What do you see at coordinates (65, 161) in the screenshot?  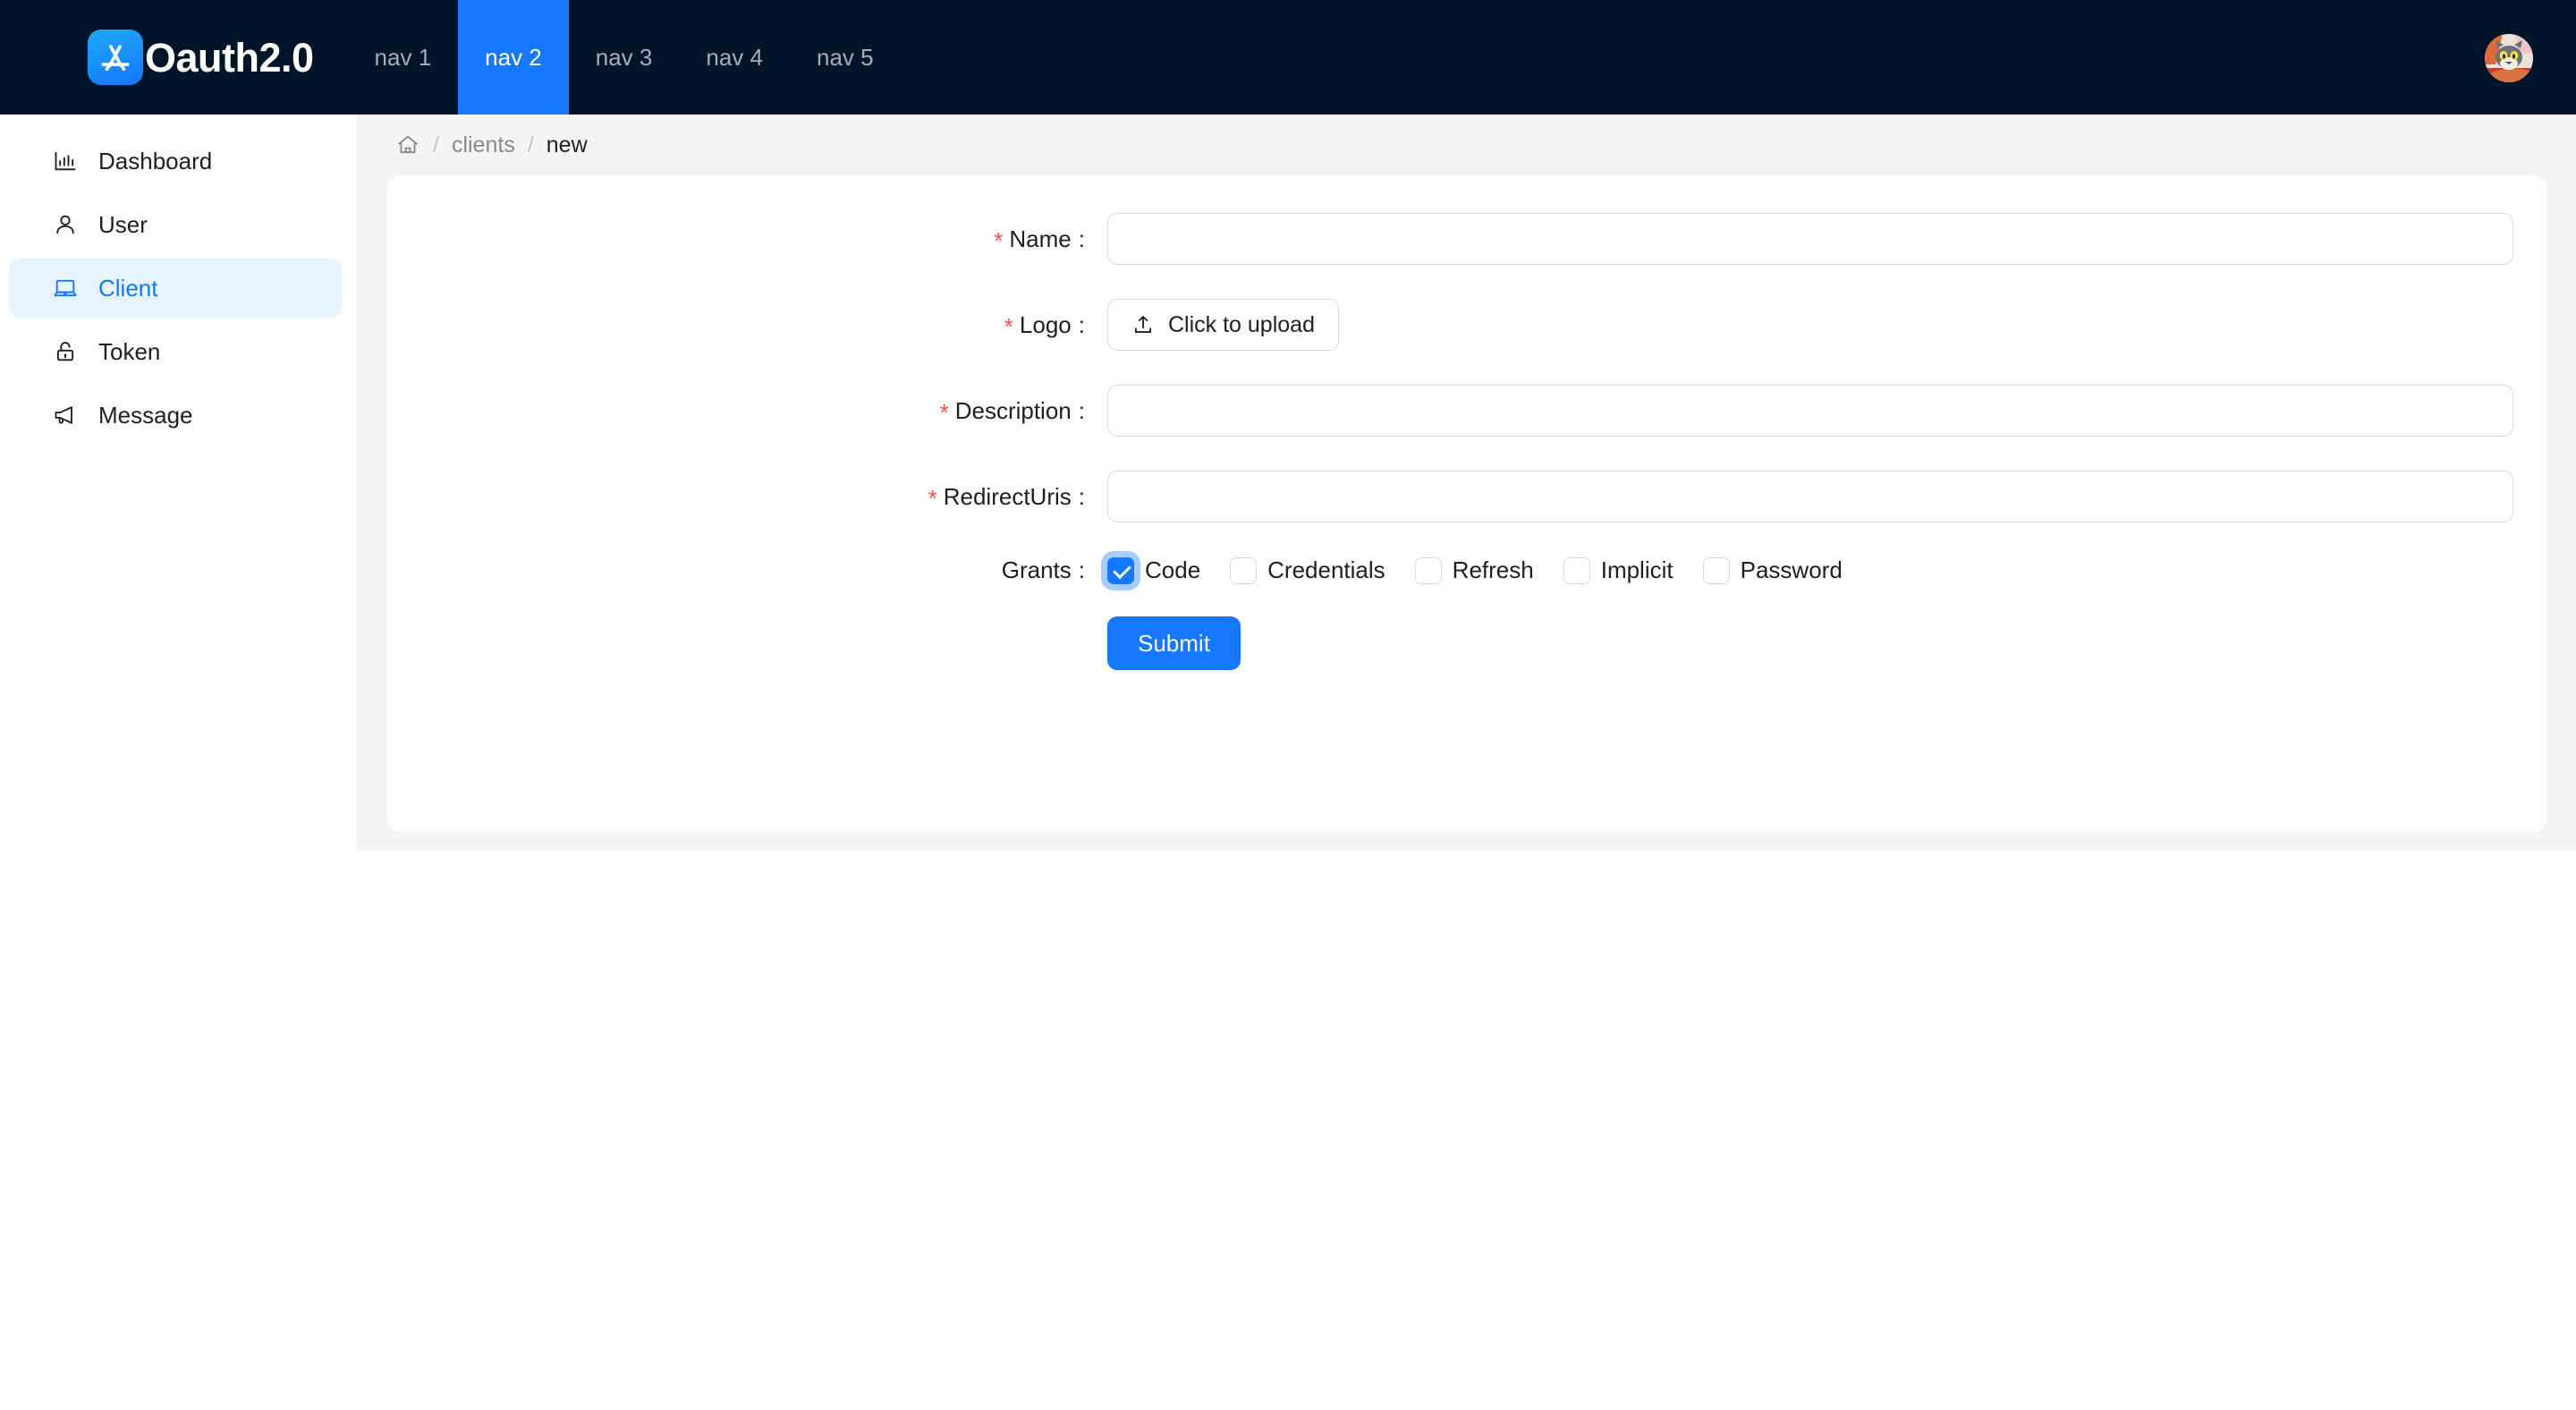 I see `bar-chart-icon` at bounding box center [65, 161].